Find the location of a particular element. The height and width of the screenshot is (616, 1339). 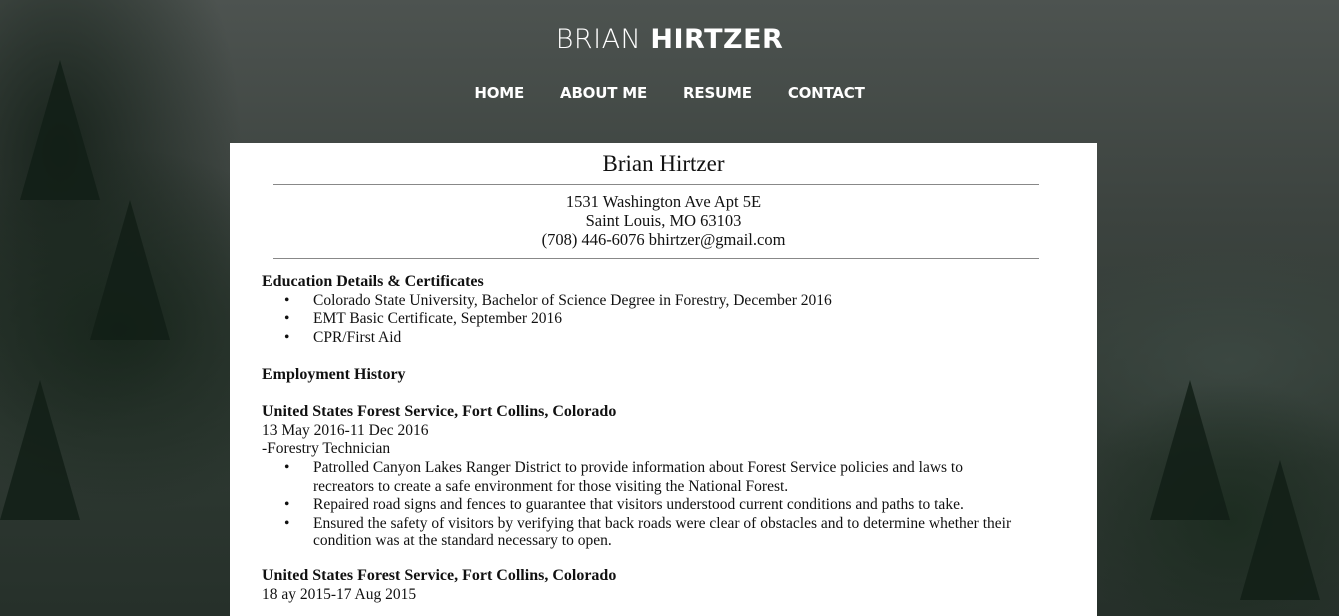

nav-contact: CONTACT is located at coordinates (826, 93).